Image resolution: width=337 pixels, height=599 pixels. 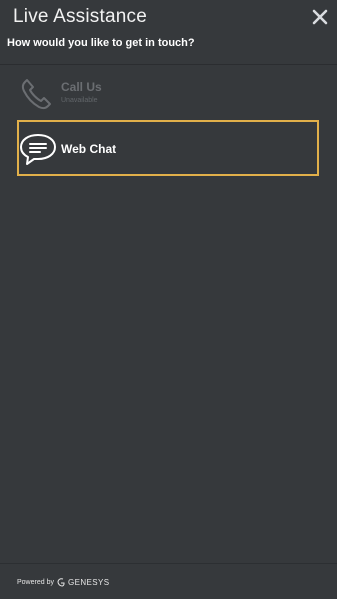 I want to click on genesys-logo-icon, so click(x=61, y=582).